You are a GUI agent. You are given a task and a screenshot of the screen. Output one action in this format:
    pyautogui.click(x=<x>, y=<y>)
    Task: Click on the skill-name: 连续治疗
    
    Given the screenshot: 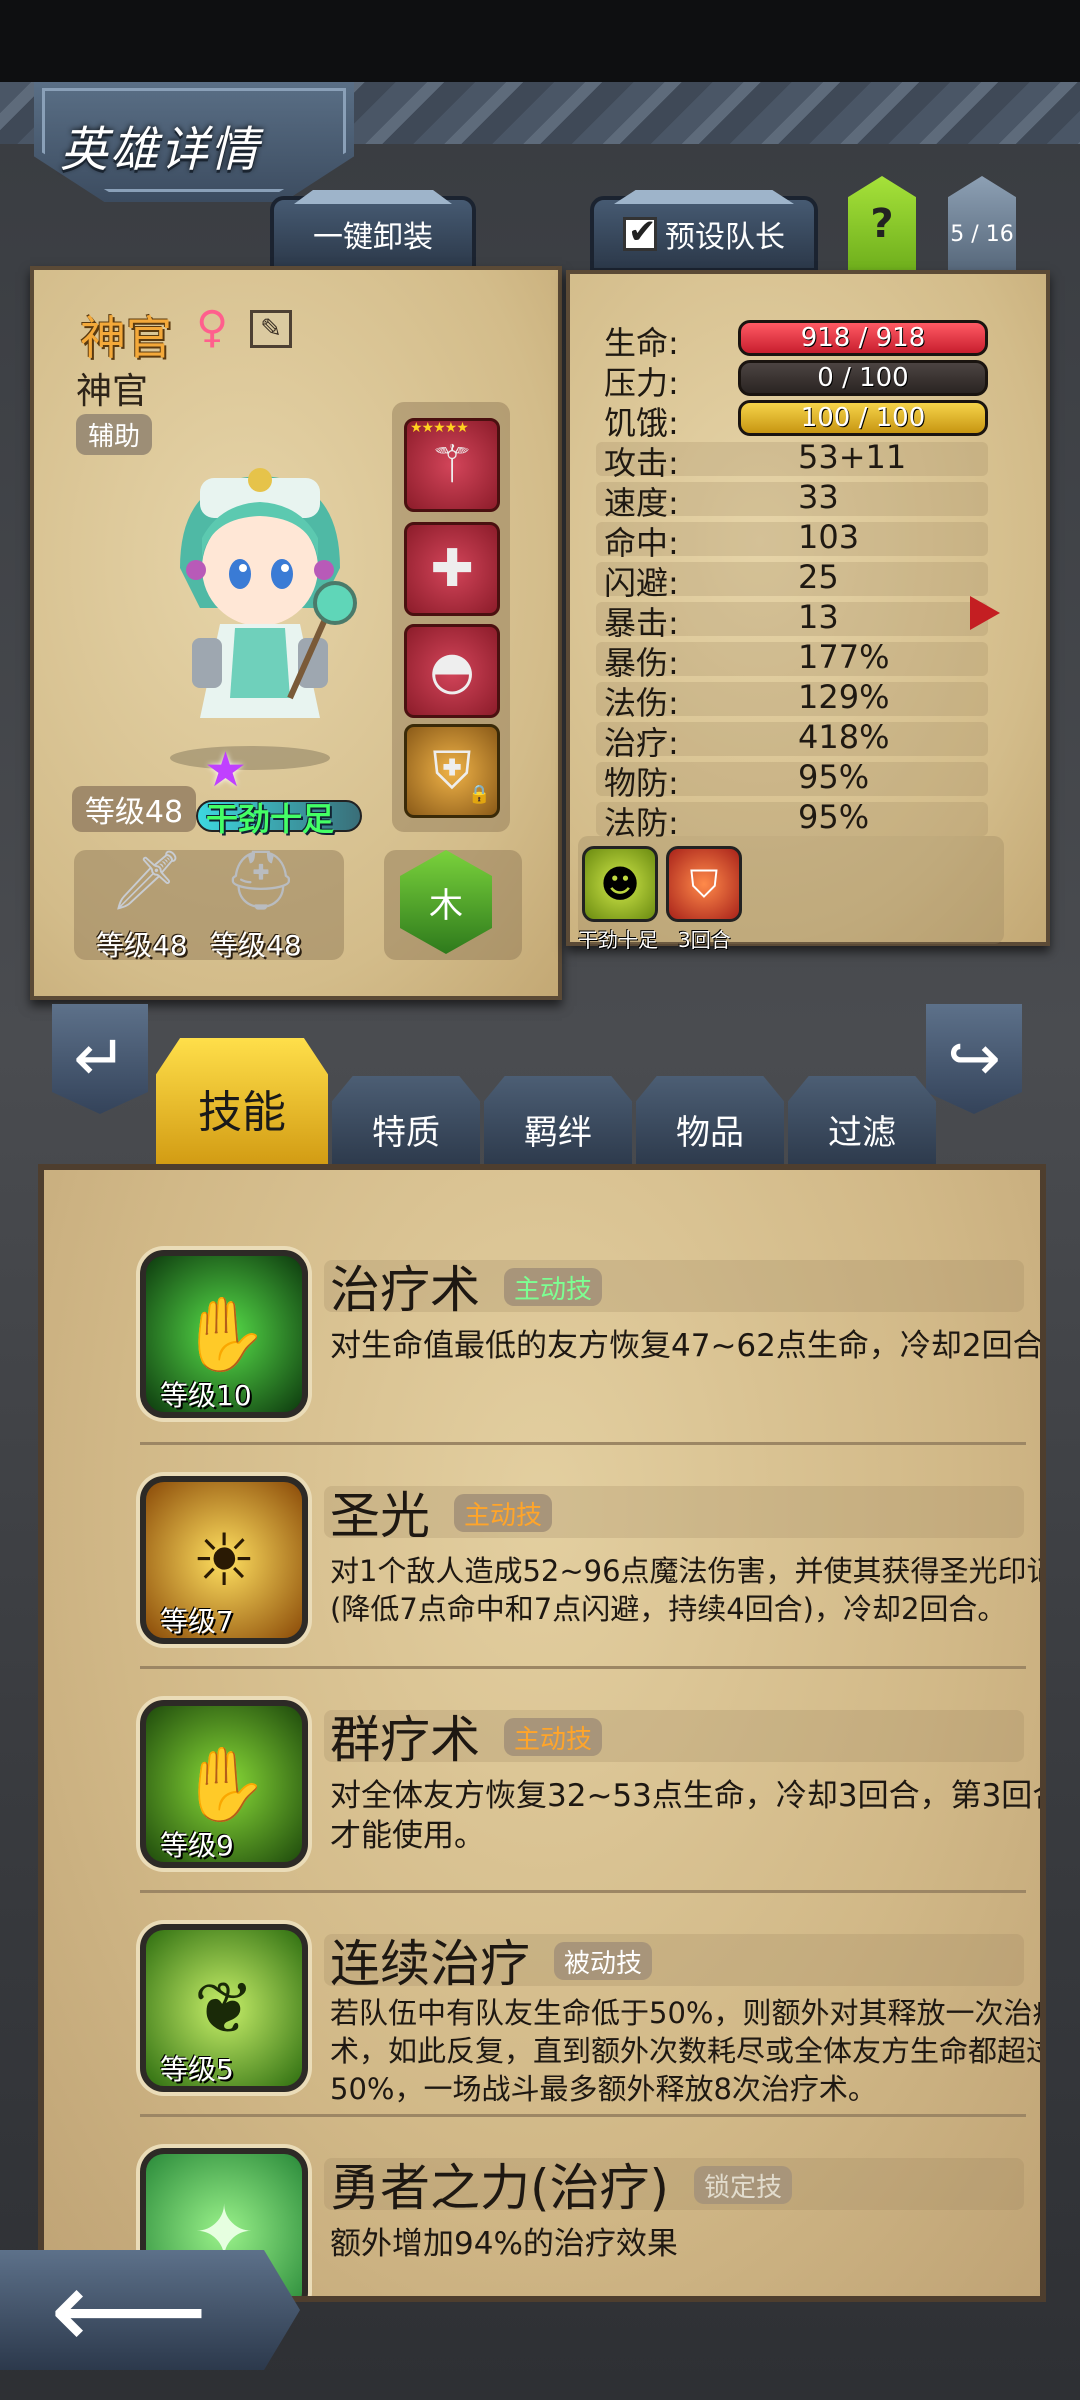 What is the action you would take?
    pyautogui.click(x=430, y=1964)
    